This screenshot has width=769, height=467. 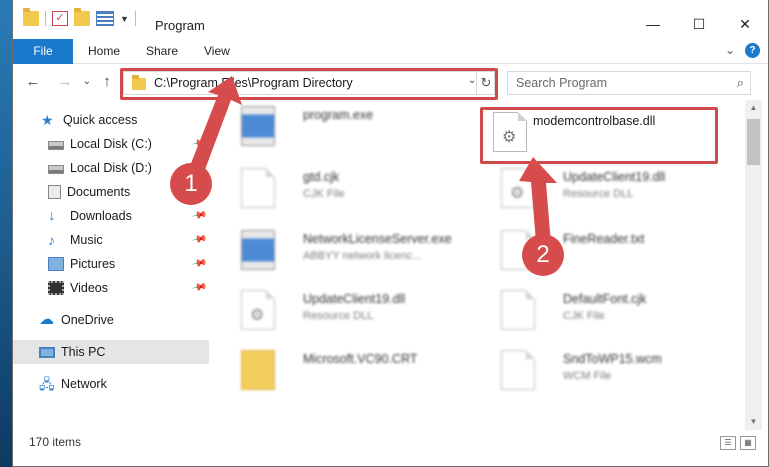 What do you see at coordinates (353, 128) in the screenshot?
I see `file-item: program.exe` at bounding box center [353, 128].